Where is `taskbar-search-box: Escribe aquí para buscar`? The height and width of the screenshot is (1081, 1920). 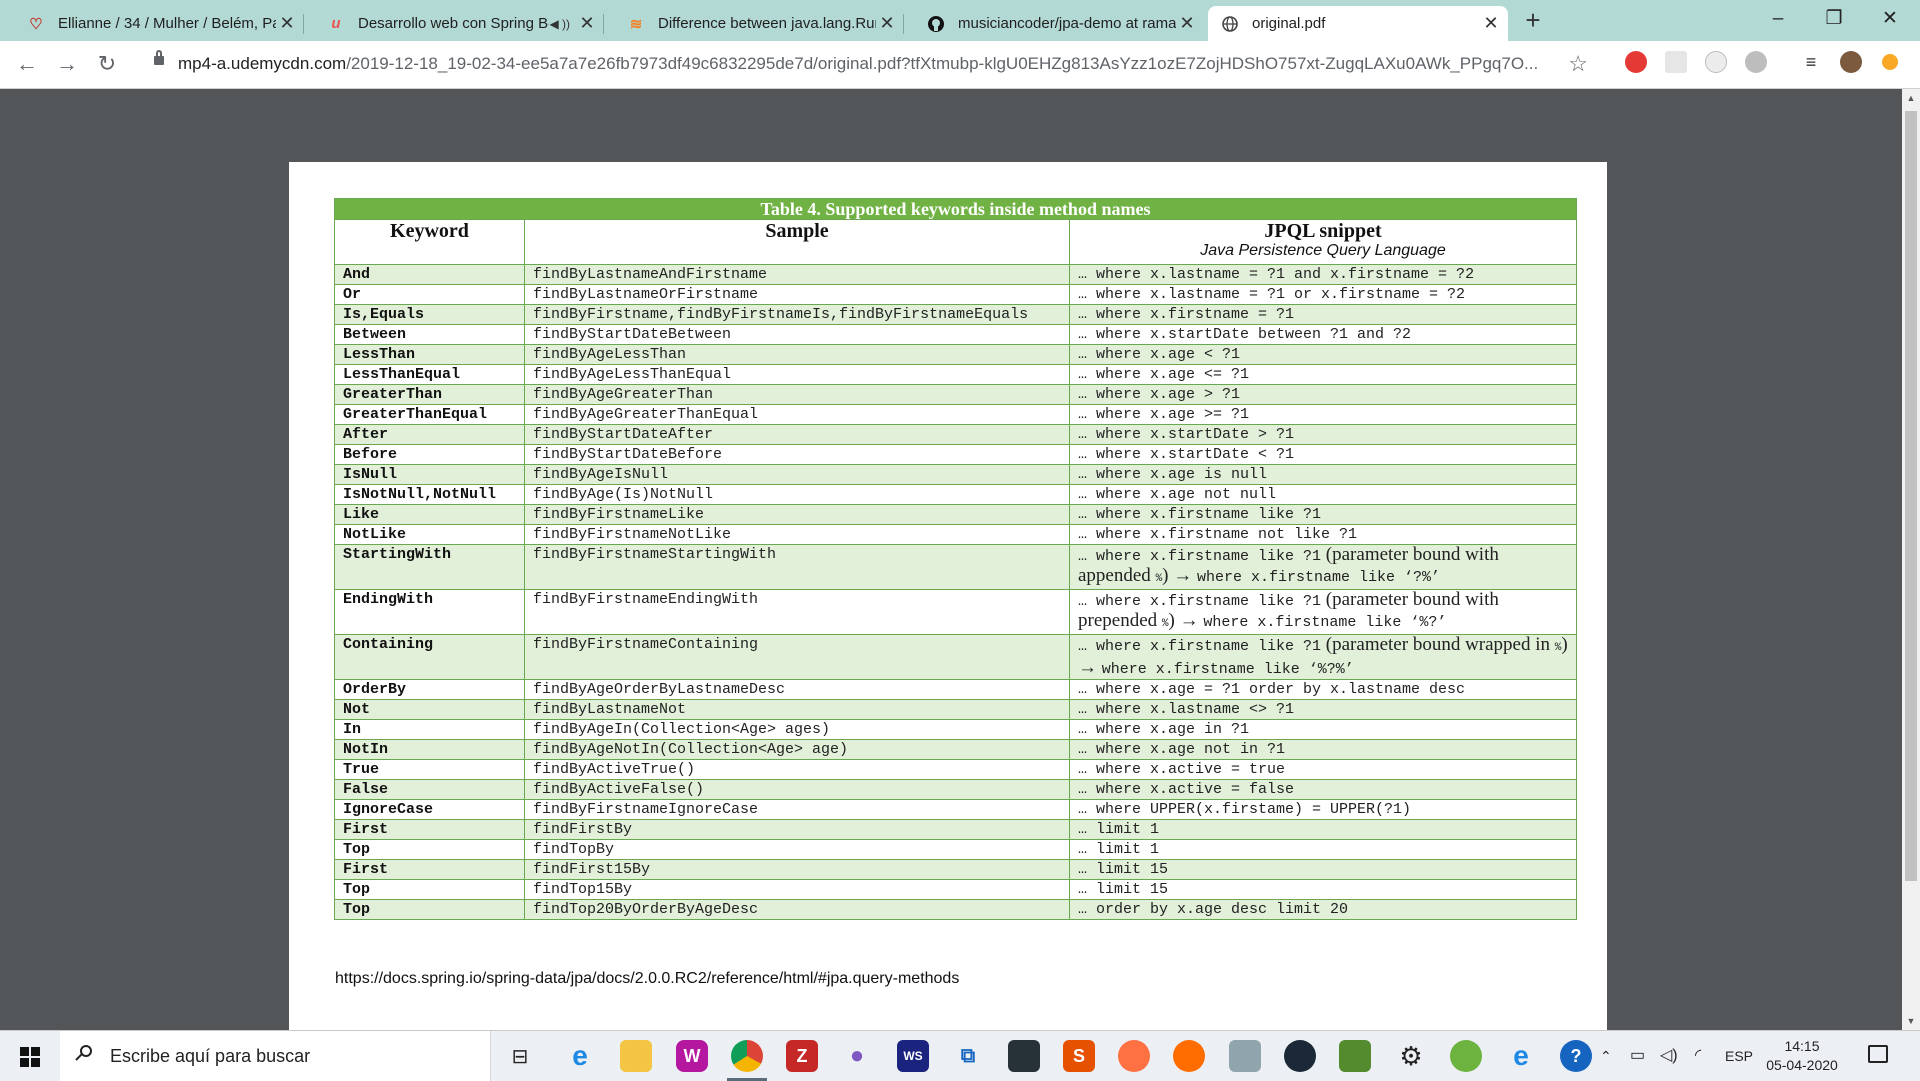 taskbar-search-box: Escribe aquí para buscar is located at coordinates (275, 1056).